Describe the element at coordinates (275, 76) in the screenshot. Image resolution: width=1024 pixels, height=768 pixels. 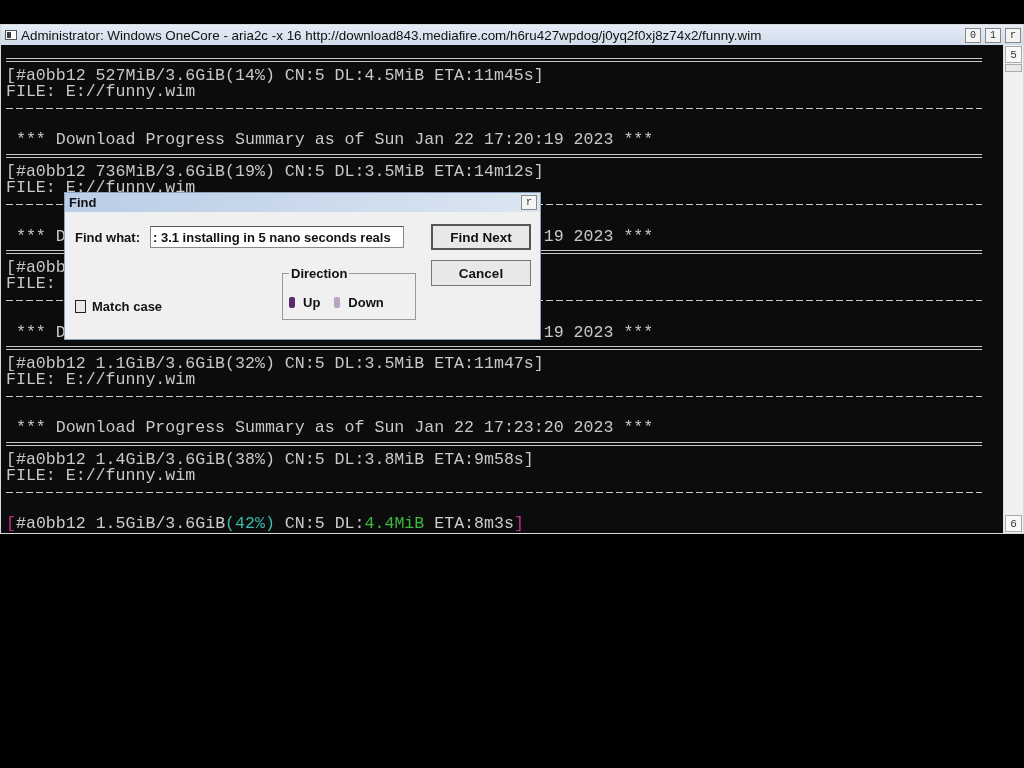
I see `console-line: [#a0bb12 527MiB/3.6GiB(14%) CN:5 DL:4.5MiB ETA:11m45s]` at that location.